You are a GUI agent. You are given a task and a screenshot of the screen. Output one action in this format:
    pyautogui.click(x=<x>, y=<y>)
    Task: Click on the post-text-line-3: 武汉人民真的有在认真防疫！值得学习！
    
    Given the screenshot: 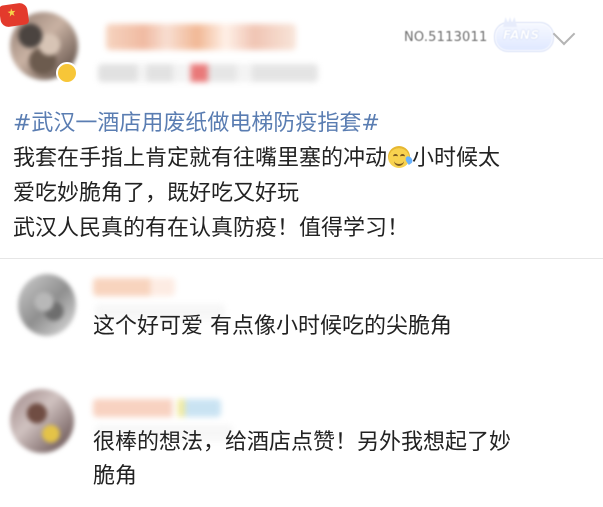 What is the action you would take?
    pyautogui.click(x=211, y=228)
    